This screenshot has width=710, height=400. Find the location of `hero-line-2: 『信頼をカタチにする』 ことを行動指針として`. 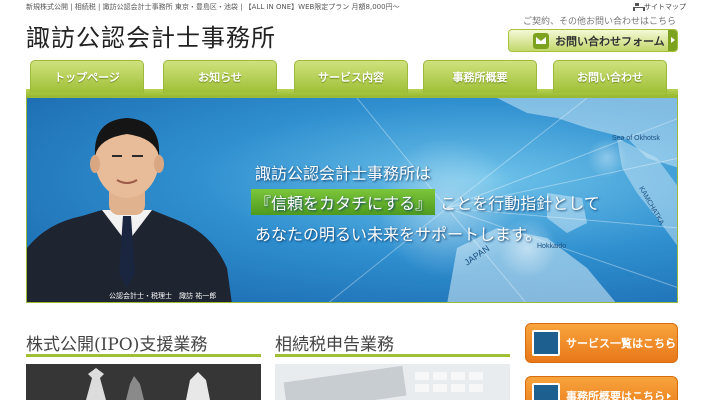

hero-line-2: 『信頼をカタチにする』 ことを行動指針として is located at coordinates (425, 202).